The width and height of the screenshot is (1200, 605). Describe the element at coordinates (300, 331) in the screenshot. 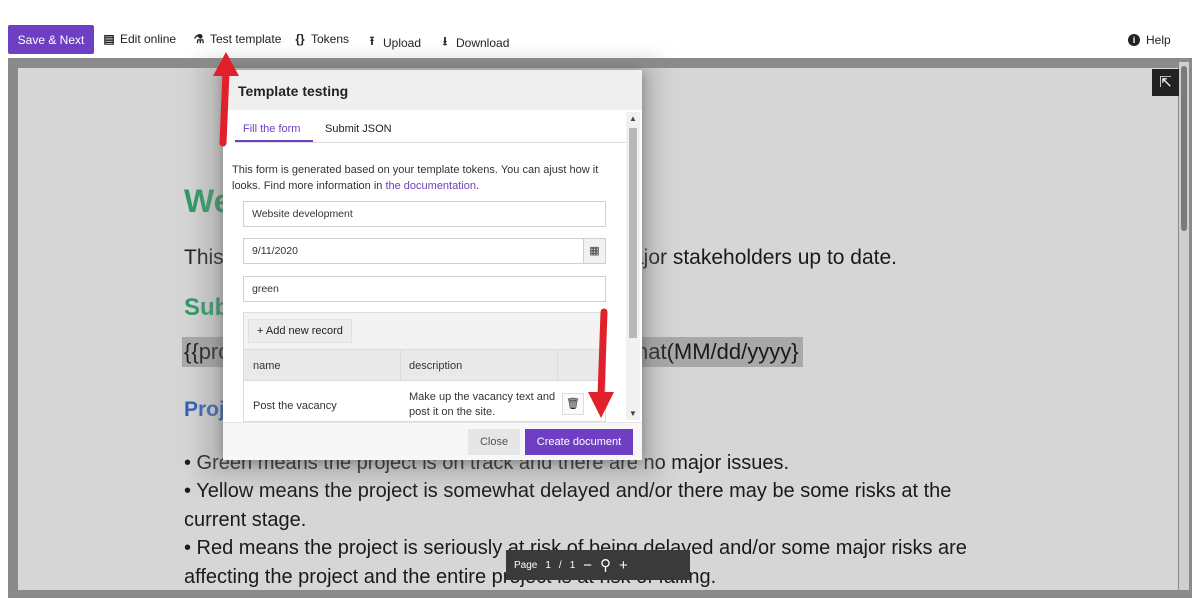

I see `add-new-record-button: + Add new record` at that location.